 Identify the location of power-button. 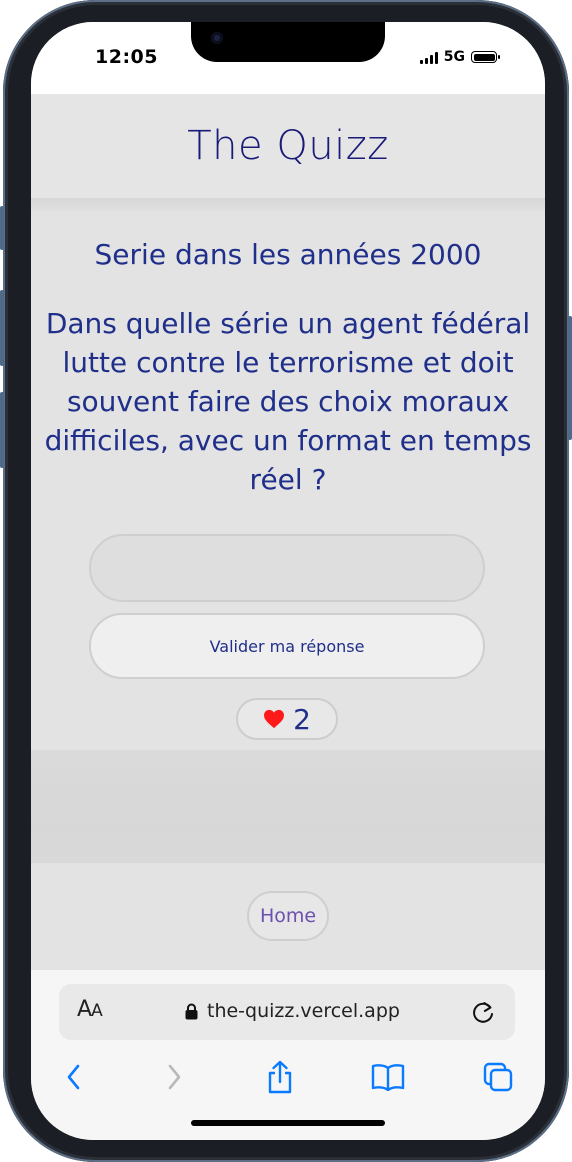
(570, 378).